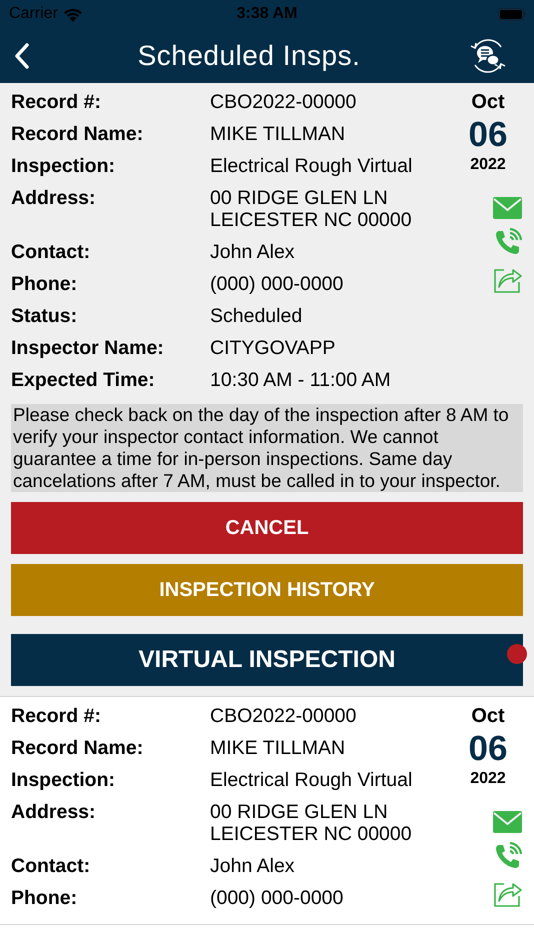 The width and height of the screenshot is (534, 950). Describe the element at coordinates (44, 316) in the screenshot. I see `field-label: Status:` at that location.